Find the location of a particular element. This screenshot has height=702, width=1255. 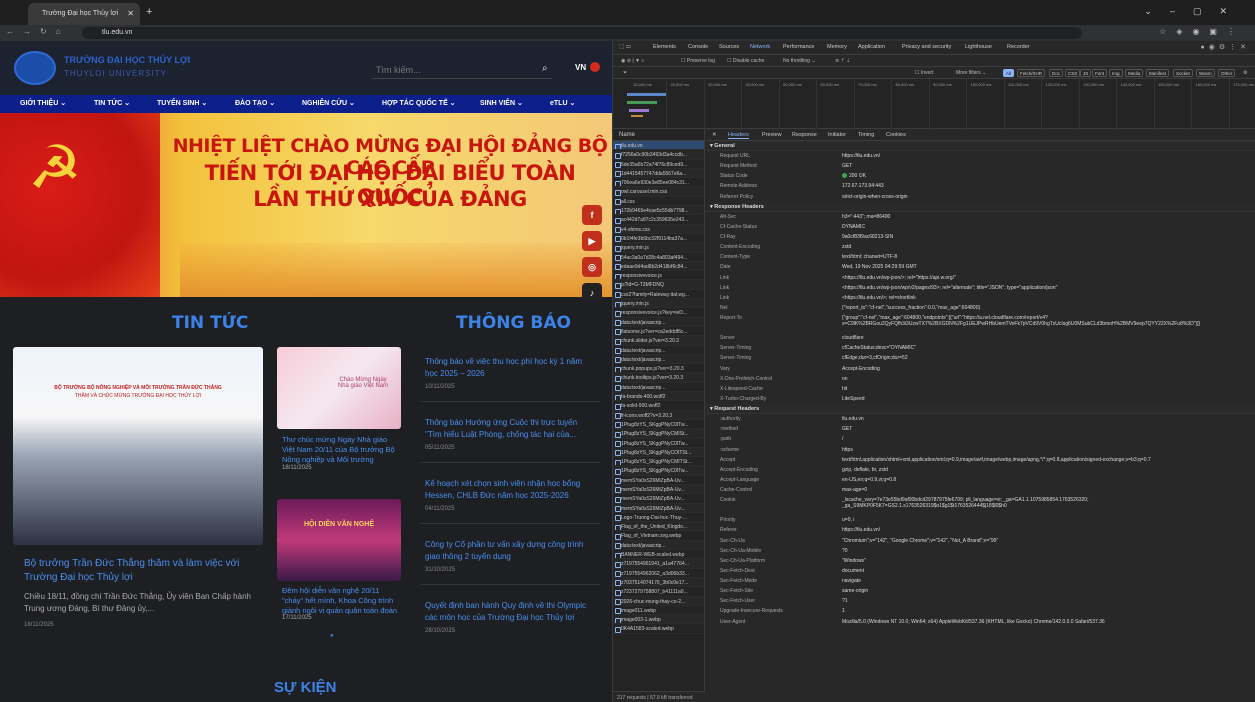

logo-title: TRƯỜNG ĐẠI HỌC THỦY LỢI is located at coordinates (127, 60).